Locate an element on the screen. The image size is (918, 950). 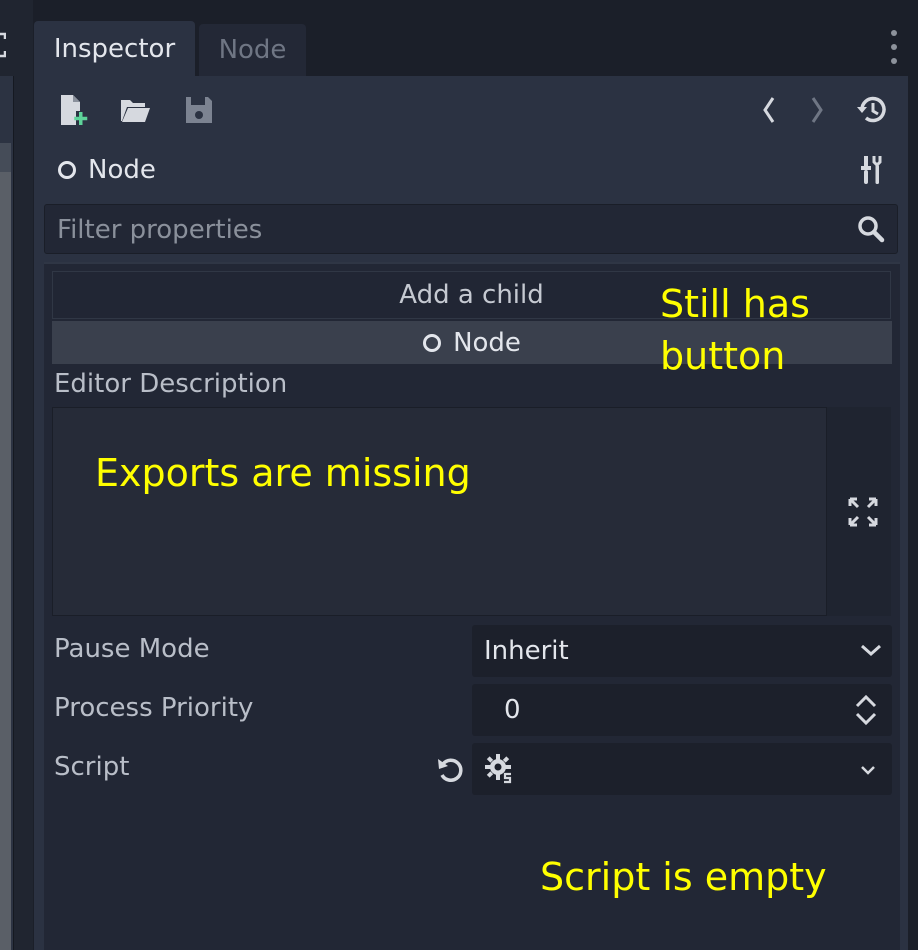
fullscreen-icon is located at coordinates (3, 45).